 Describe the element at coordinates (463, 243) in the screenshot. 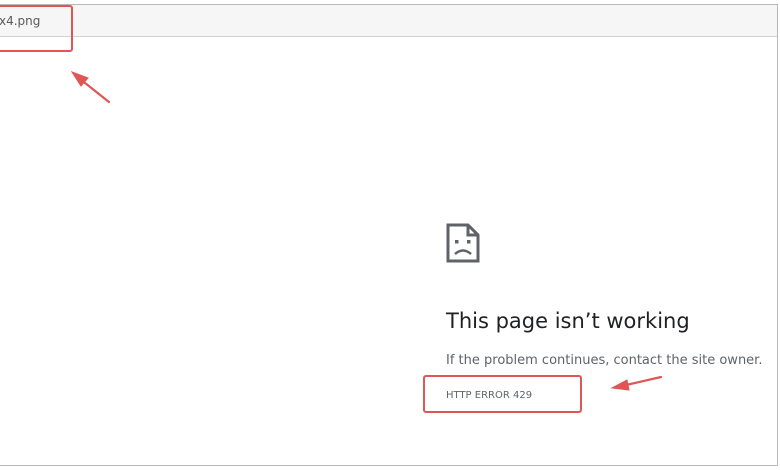

I see `sad-page-icon` at that location.